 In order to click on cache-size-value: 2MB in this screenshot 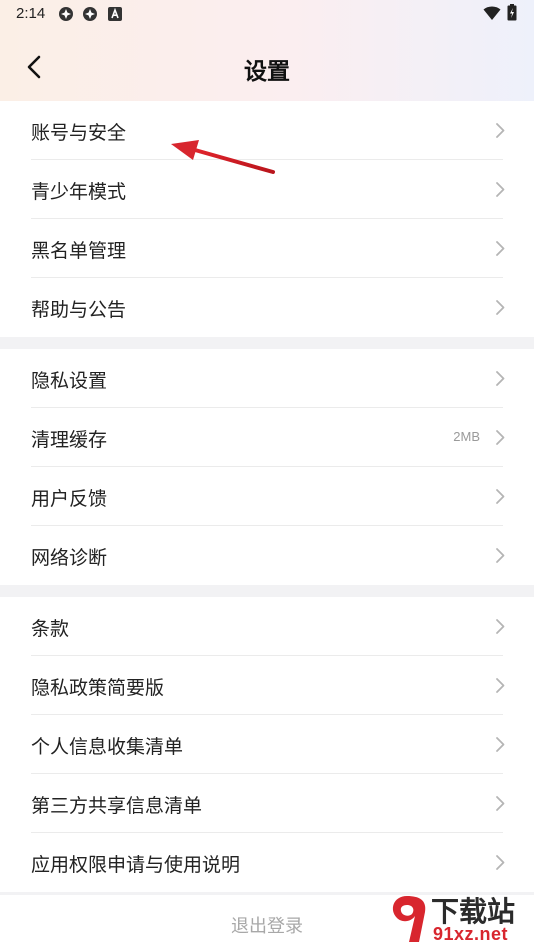, I will do `click(466, 436)`.